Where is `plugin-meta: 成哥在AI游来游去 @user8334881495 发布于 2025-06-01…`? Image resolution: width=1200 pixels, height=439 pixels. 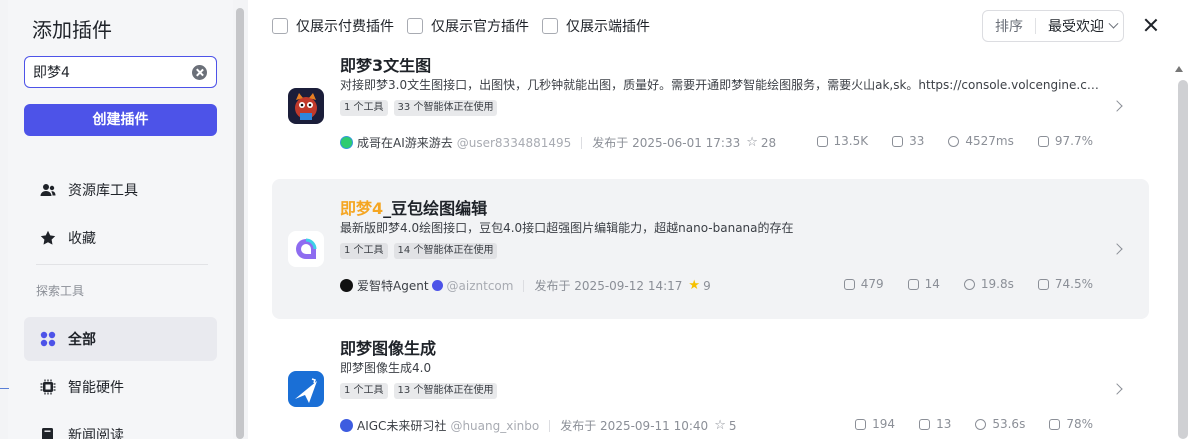 plugin-meta: 成哥在AI游来游去 @user8334881495 发布于 2025-06-01… is located at coordinates (558, 142).